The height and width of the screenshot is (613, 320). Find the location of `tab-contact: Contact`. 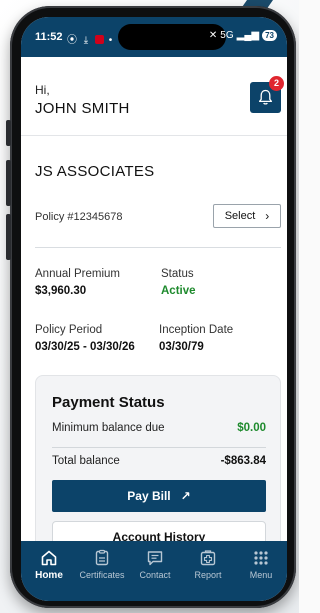

tab-contact: Contact is located at coordinates (155, 570).